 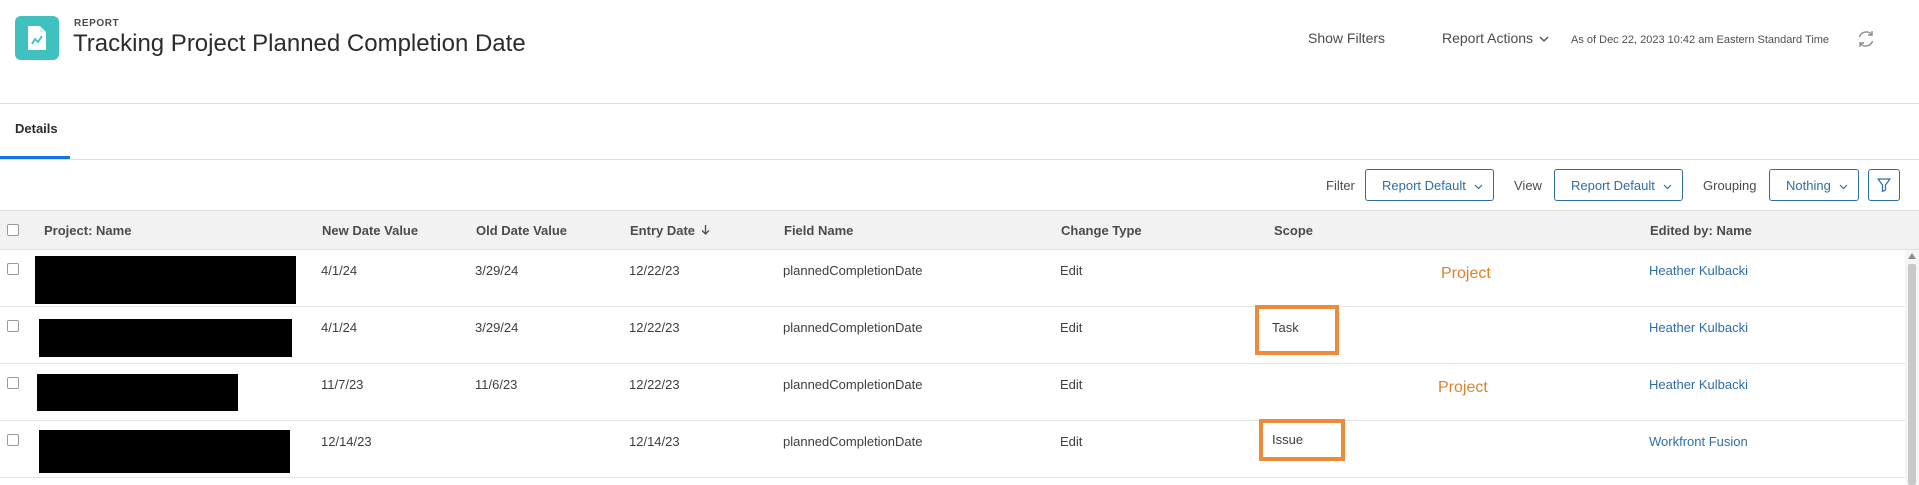 I want to click on page-kicker: REPORT, so click(x=97, y=23).